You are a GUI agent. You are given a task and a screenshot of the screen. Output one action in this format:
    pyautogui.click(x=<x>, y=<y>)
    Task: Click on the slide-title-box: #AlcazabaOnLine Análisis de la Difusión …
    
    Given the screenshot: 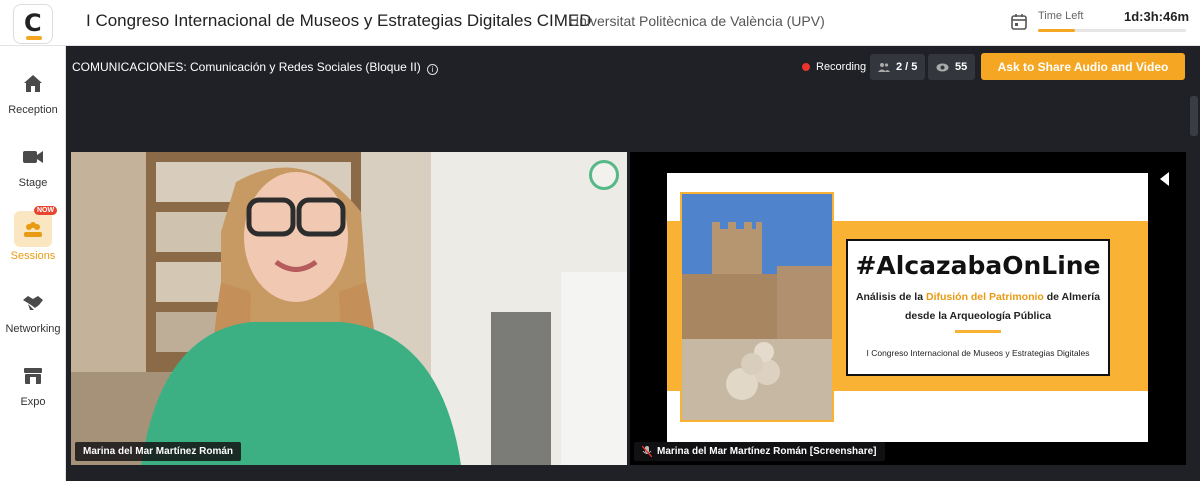 What is the action you would take?
    pyautogui.click(x=978, y=307)
    